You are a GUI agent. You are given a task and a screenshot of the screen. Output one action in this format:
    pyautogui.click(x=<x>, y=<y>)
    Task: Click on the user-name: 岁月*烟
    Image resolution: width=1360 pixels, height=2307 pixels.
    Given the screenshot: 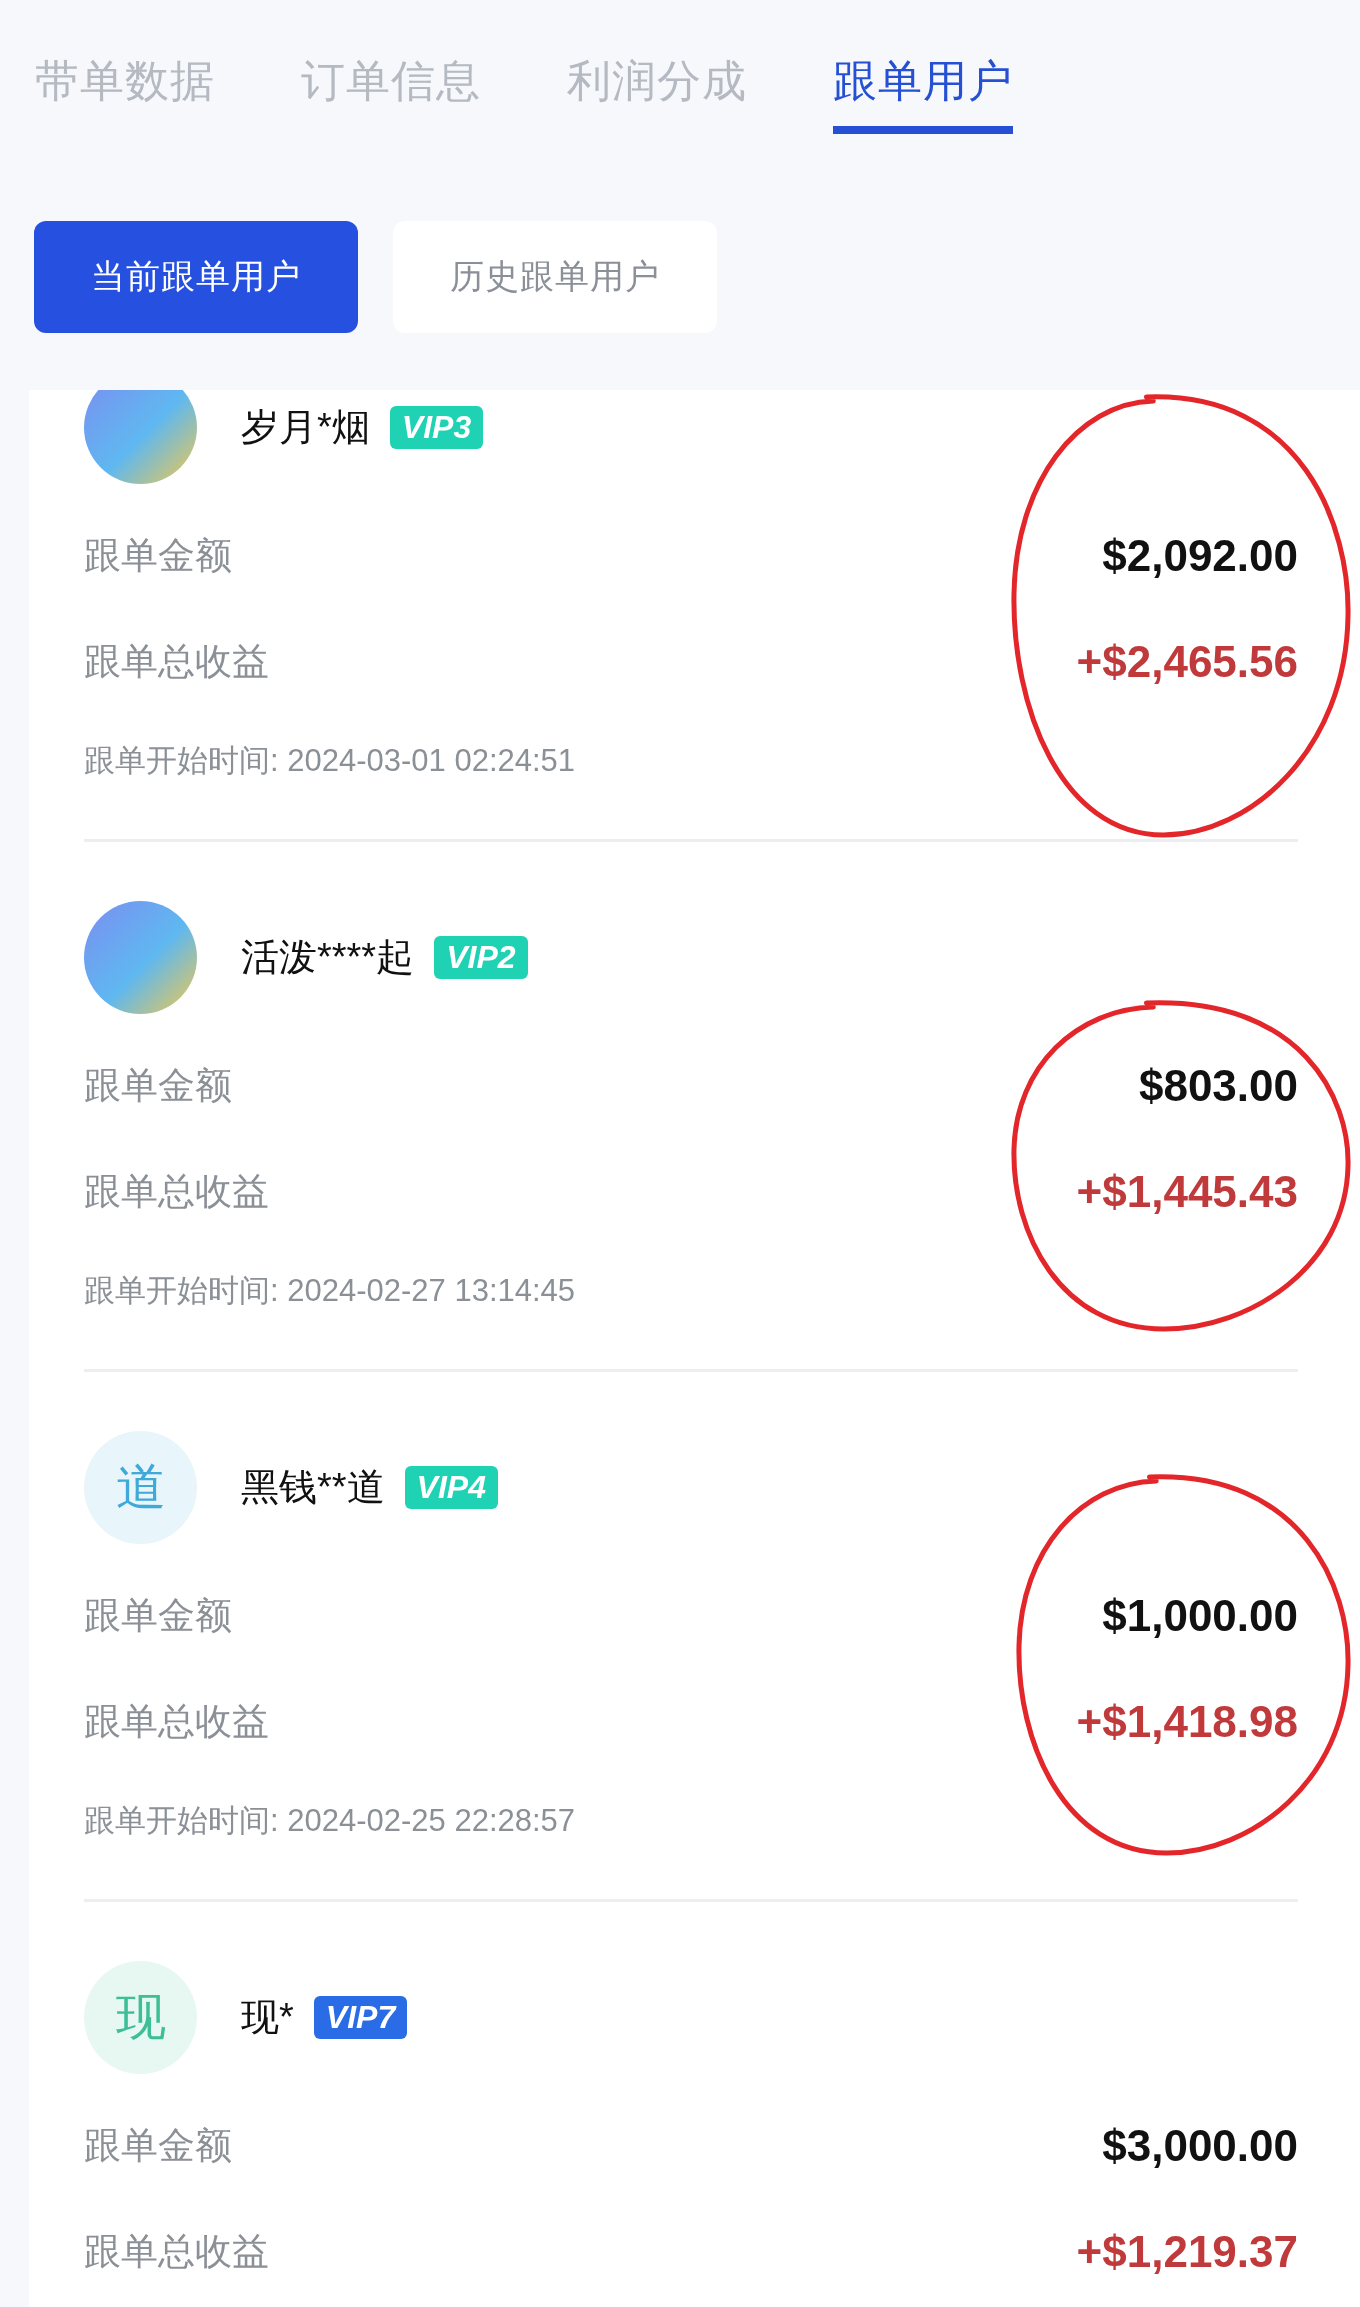 What is the action you would take?
    pyautogui.click(x=305, y=427)
    